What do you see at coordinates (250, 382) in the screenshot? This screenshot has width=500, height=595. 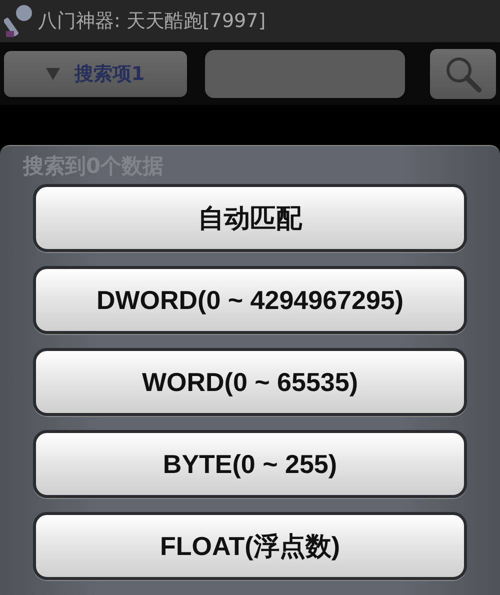 I see `data-type-option: WORD(0 ~ 65535)` at bounding box center [250, 382].